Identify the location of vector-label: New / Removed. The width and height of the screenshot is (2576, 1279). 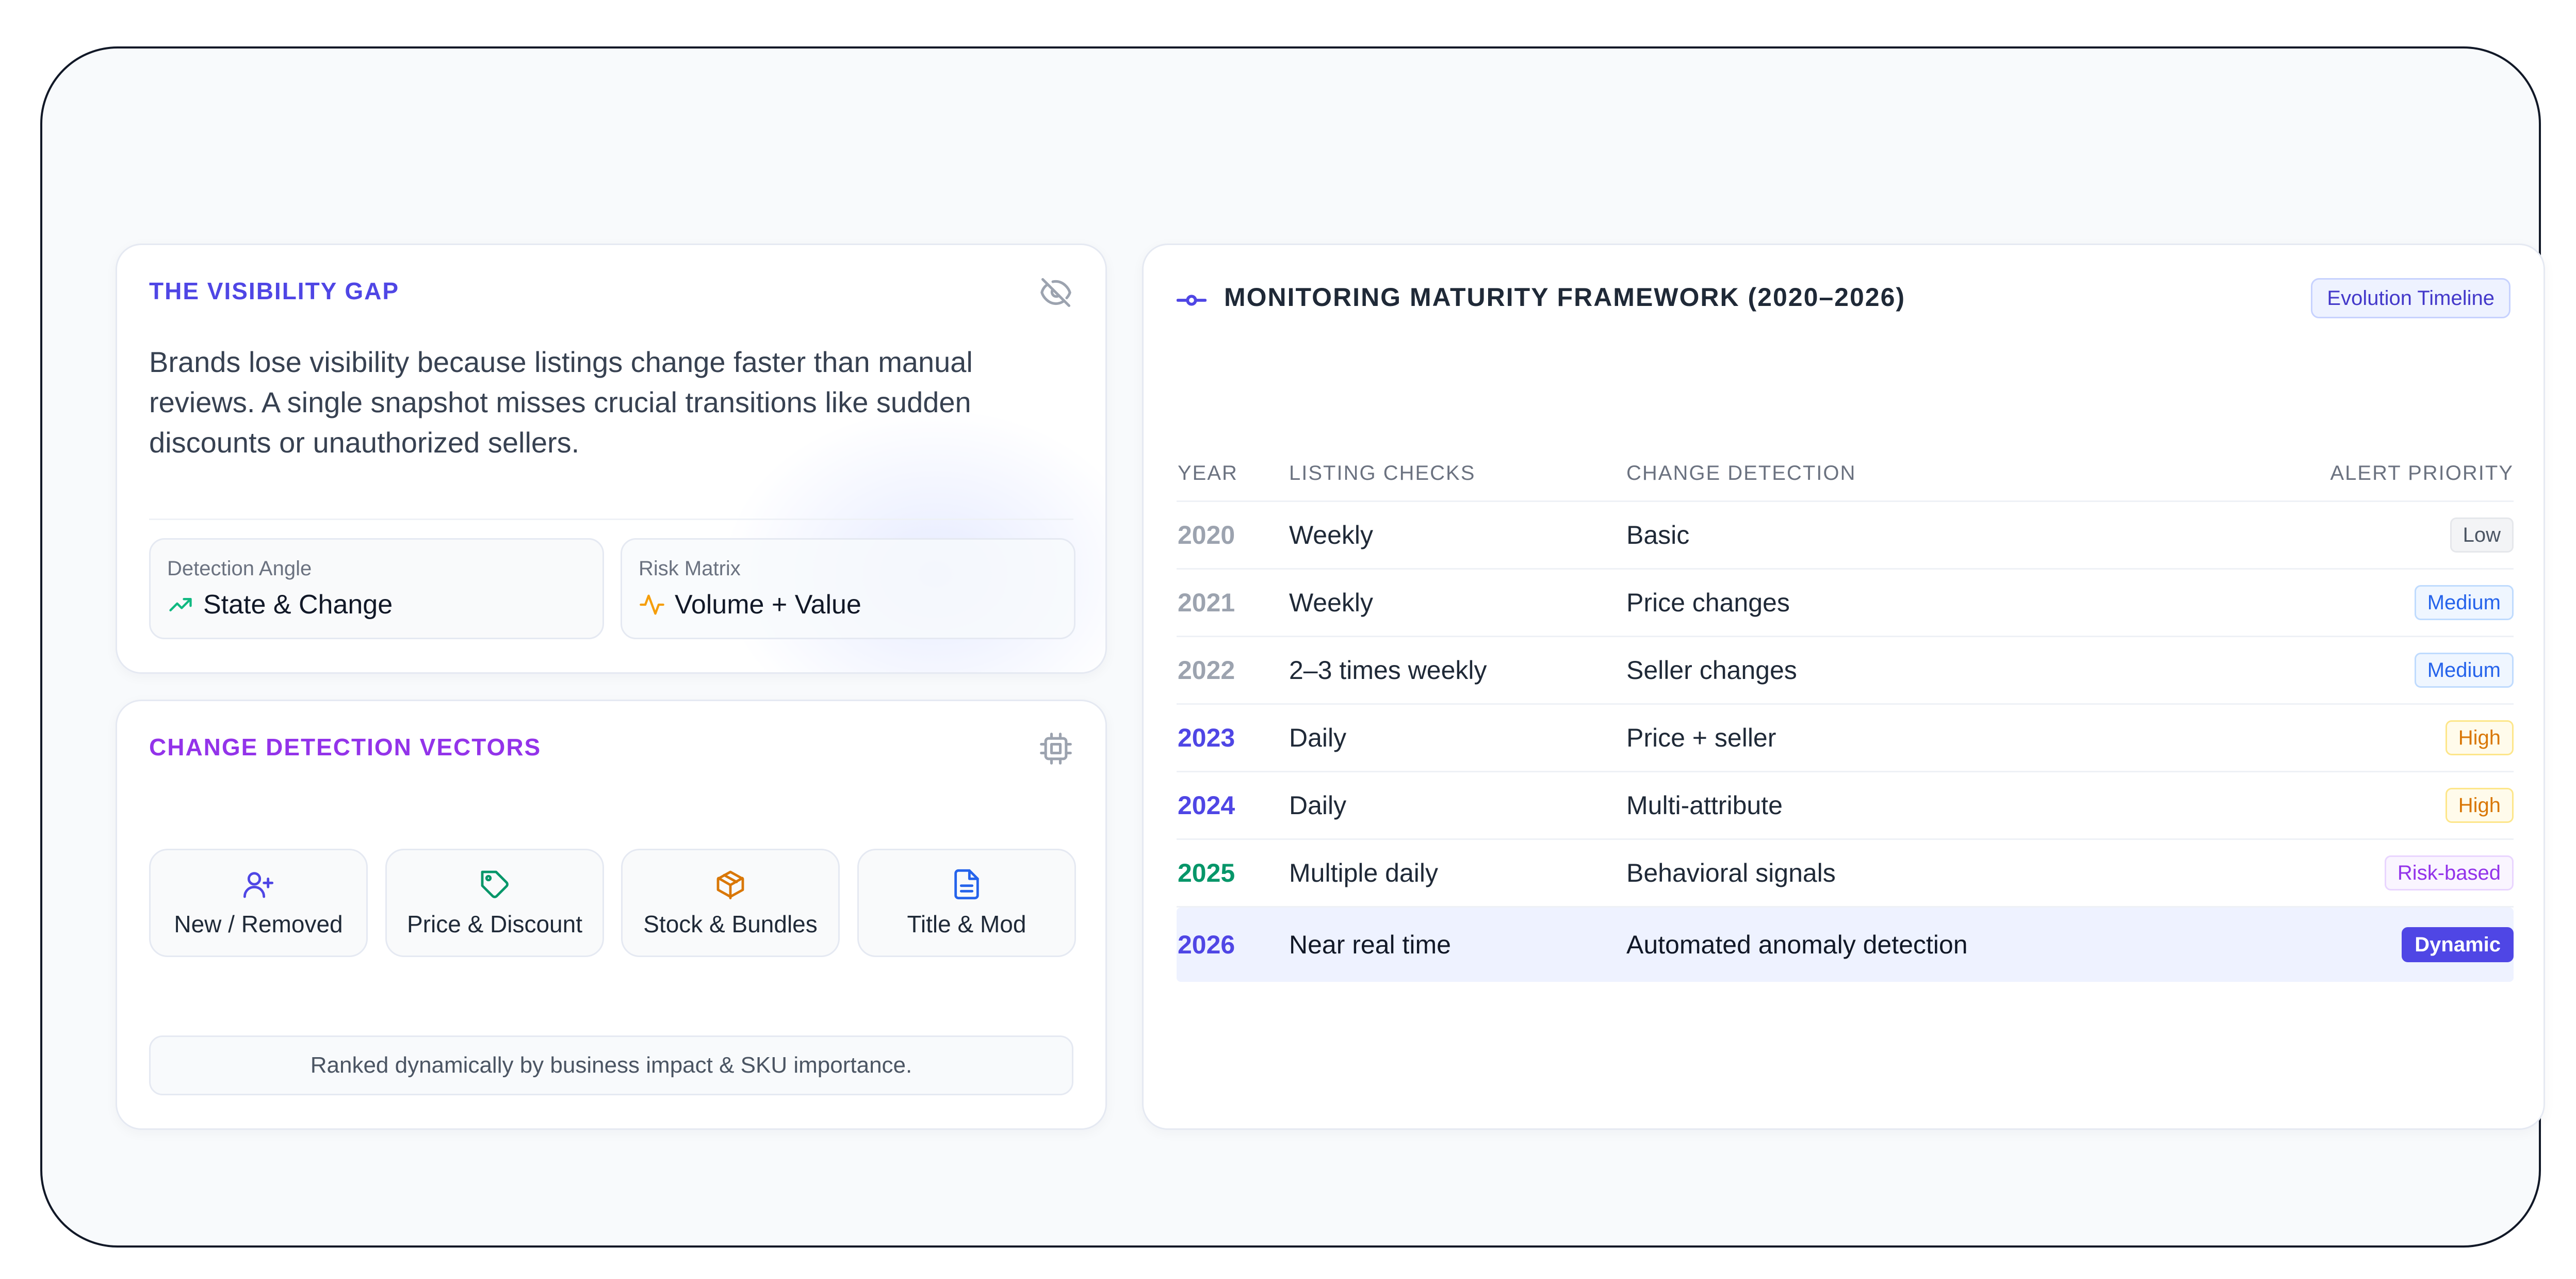
(259, 924).